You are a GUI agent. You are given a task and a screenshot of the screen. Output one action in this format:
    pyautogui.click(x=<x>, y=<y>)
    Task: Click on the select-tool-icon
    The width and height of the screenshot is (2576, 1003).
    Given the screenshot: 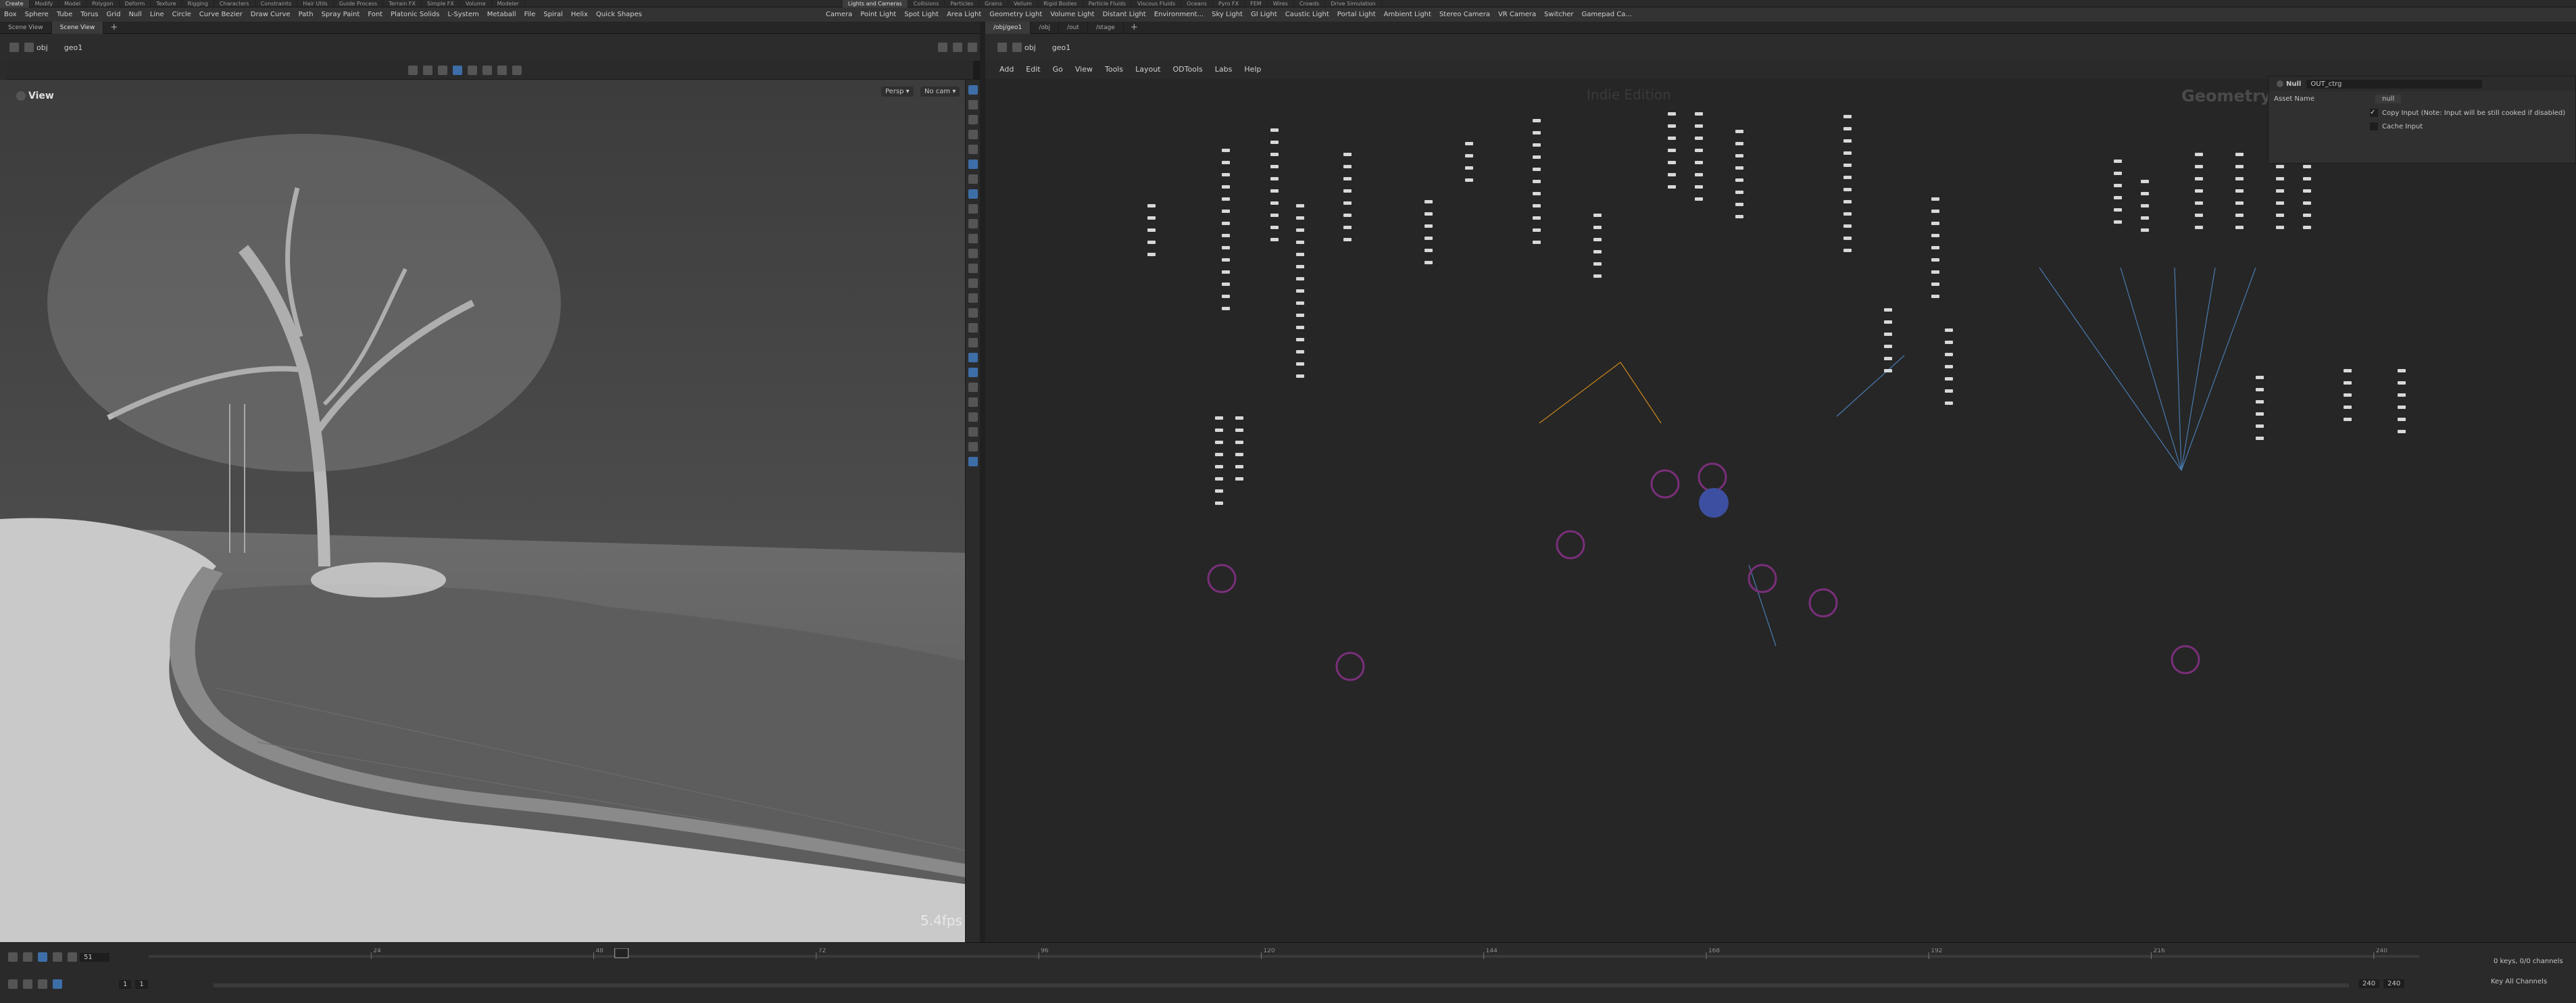 What is the action you would take?
    pyautogui.click(x=413, y=70)
    